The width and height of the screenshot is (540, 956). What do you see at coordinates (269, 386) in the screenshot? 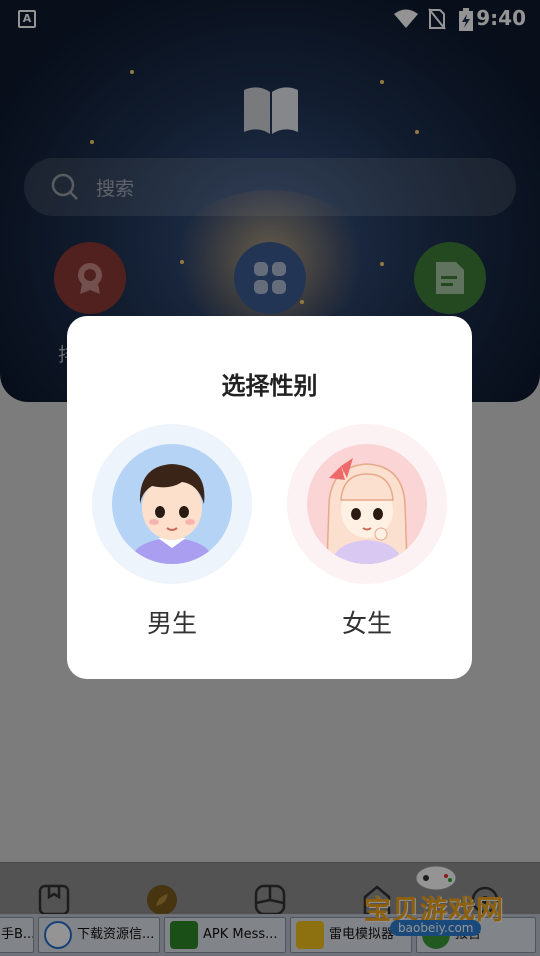
I see `dialog-title: 选择性别` at bounding box center [269, 386].